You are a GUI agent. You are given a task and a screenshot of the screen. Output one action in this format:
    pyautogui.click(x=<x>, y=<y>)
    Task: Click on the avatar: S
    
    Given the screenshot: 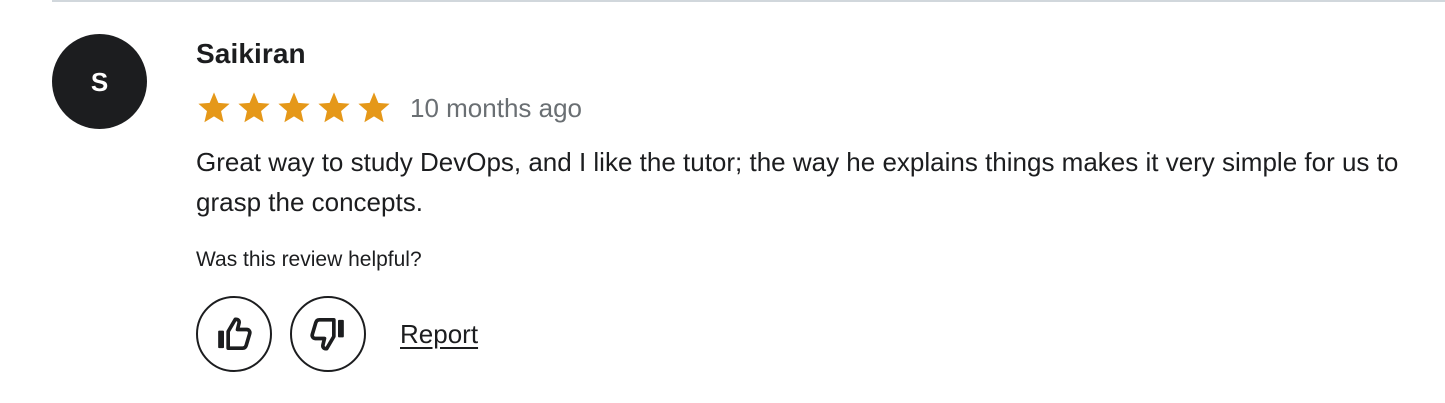 What is the action you would take?
    pyautogui.click(x=99, y=81)
    